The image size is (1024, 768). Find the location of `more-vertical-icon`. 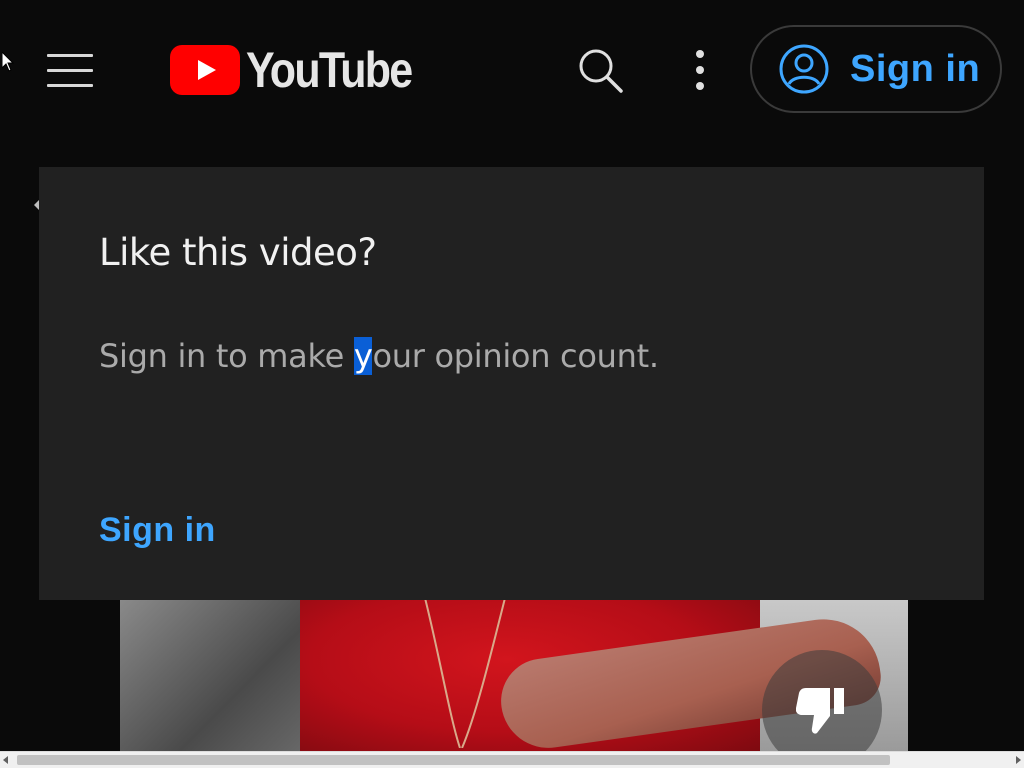

more-vertical-icon is located at coordinates (700, 54).